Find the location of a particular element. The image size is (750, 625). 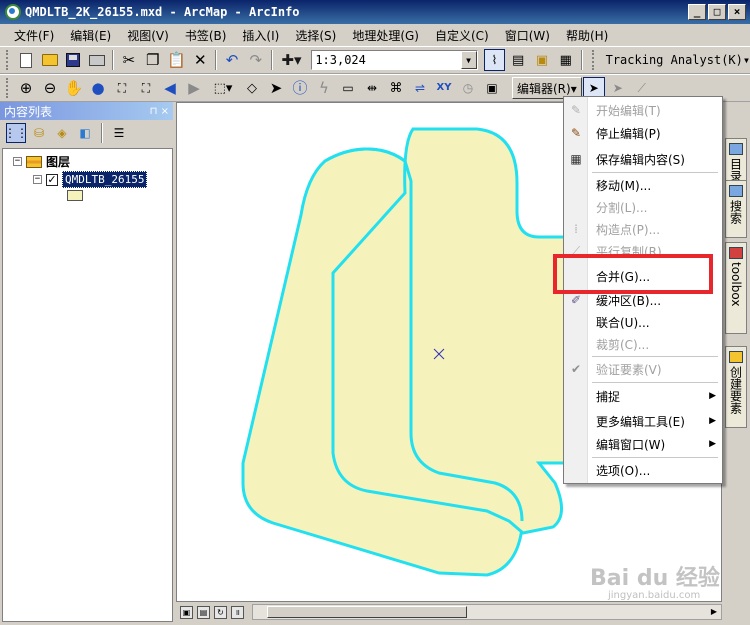

open-button is located at coordinates (50, 60).